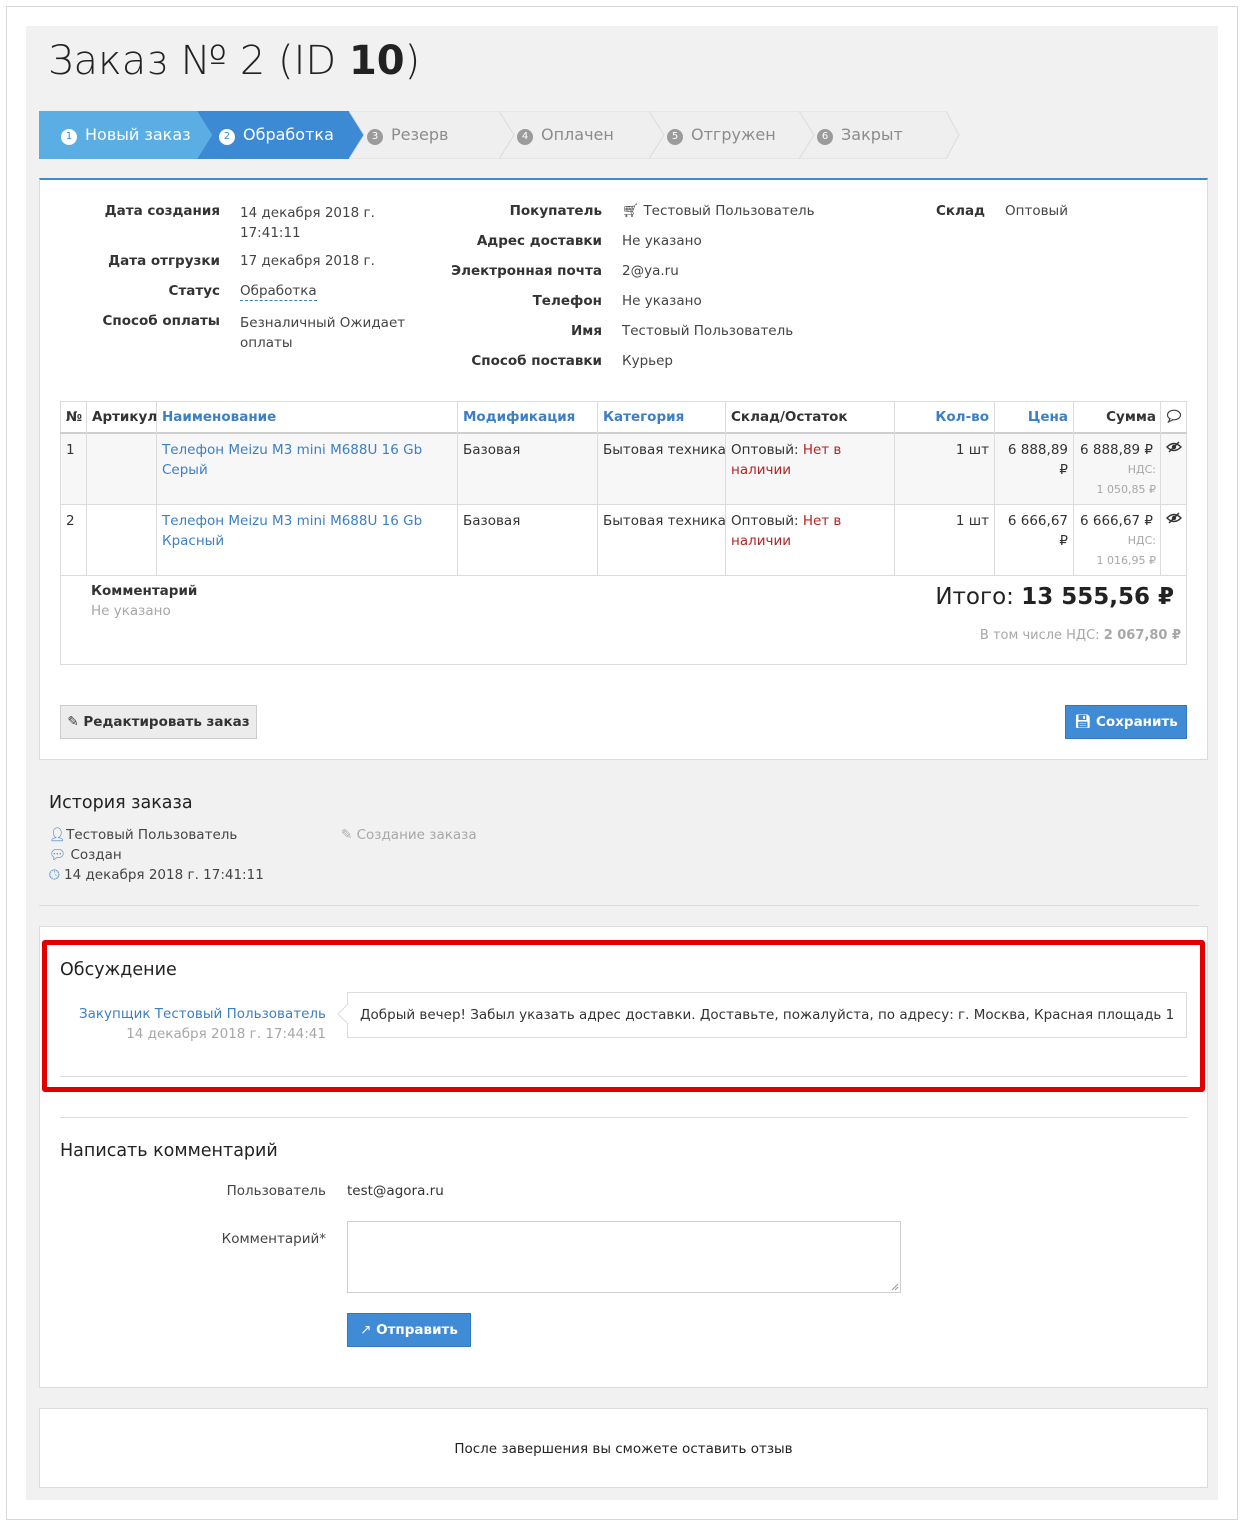 The width and height of the screenshot is (1244, 1526). I want to click on comment-label: Комментарий, so click(144, 591).